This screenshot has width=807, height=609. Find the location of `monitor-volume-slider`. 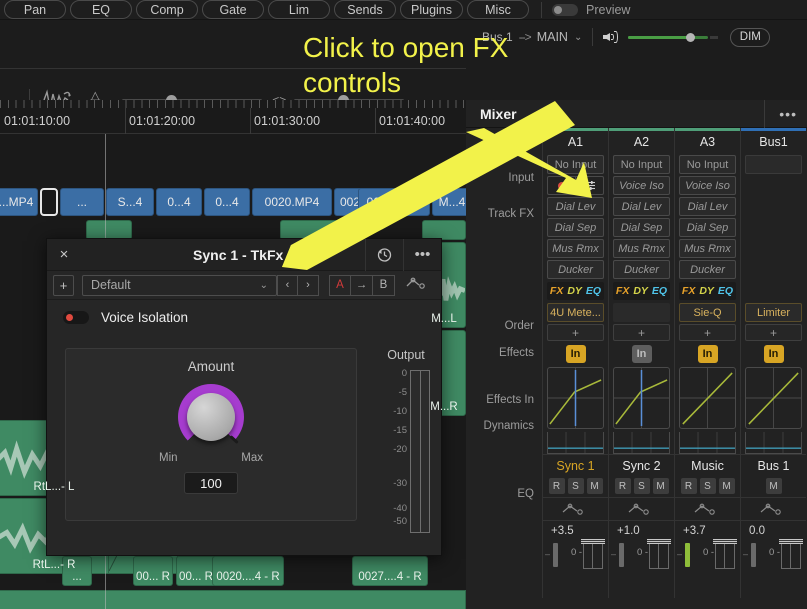

monitor-volume-slider is located at coordinates (668, 37).